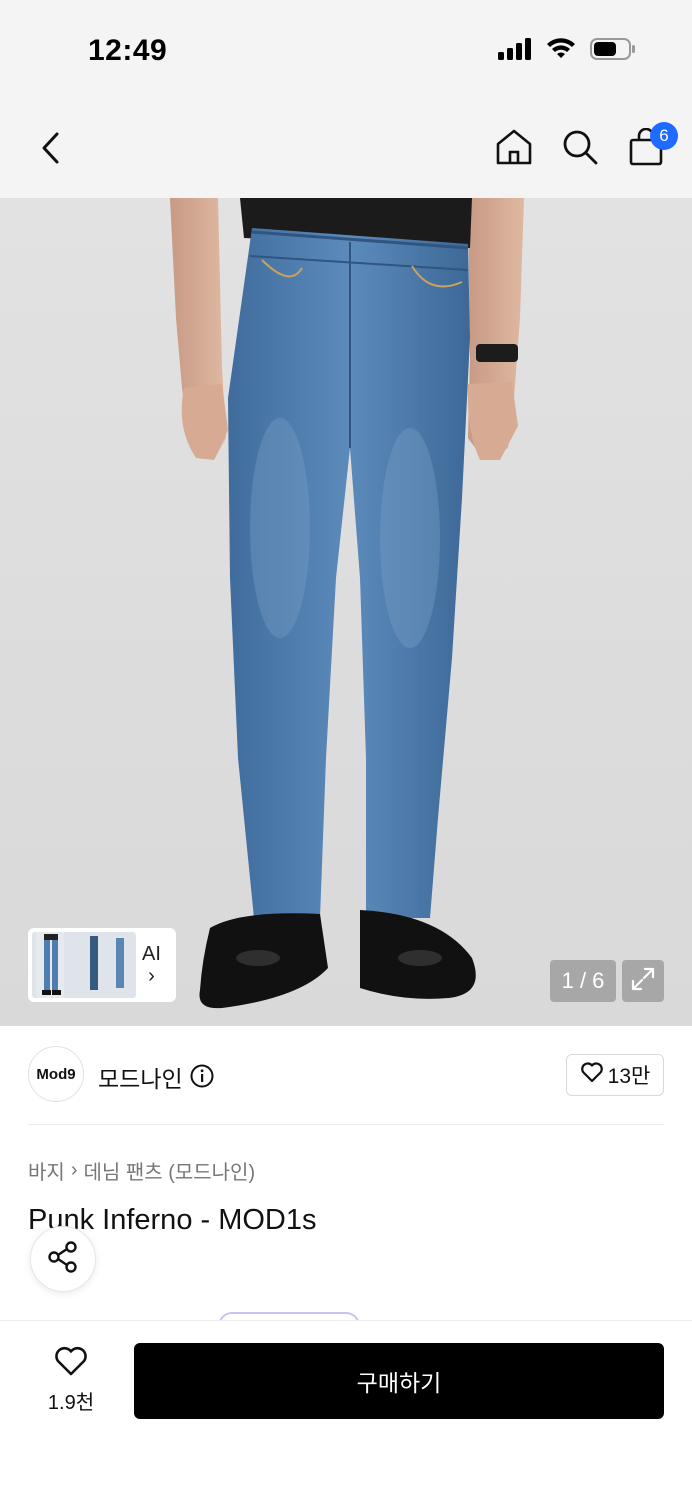  Describe the element at coordinates (128, 50) in the screenshot. I see `status-time: 12:49` at that location.